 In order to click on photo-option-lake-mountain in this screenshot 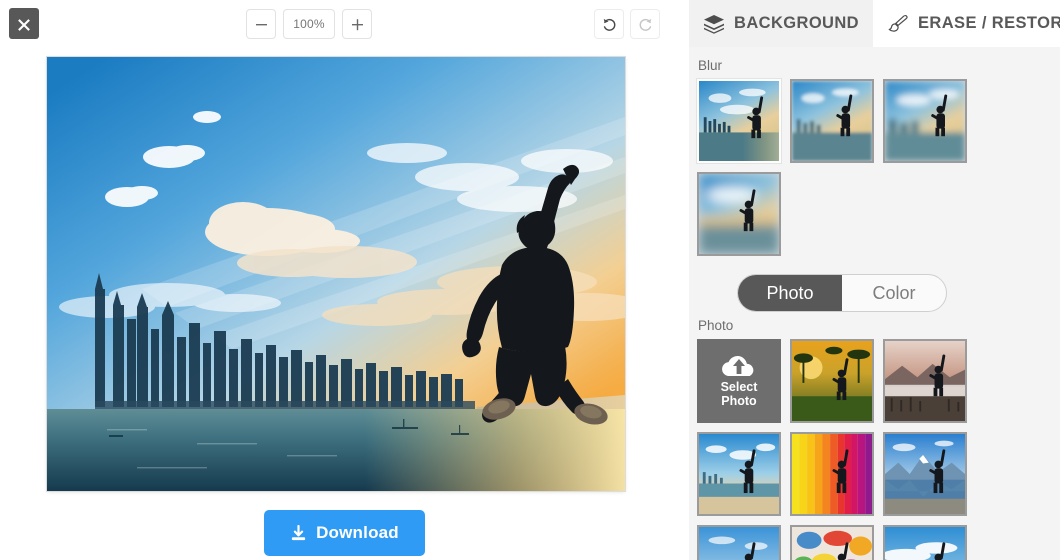, I will do `click(925, 474)`.